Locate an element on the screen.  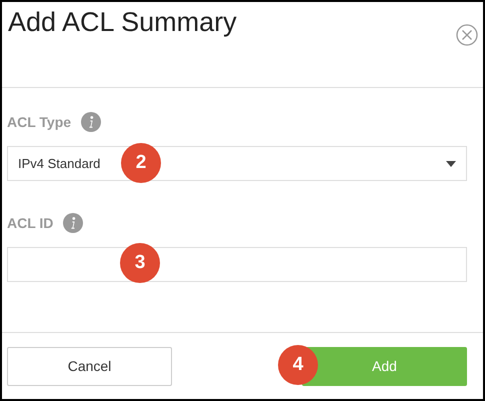
step-badge: 2 is located at coordinates (141, 163).